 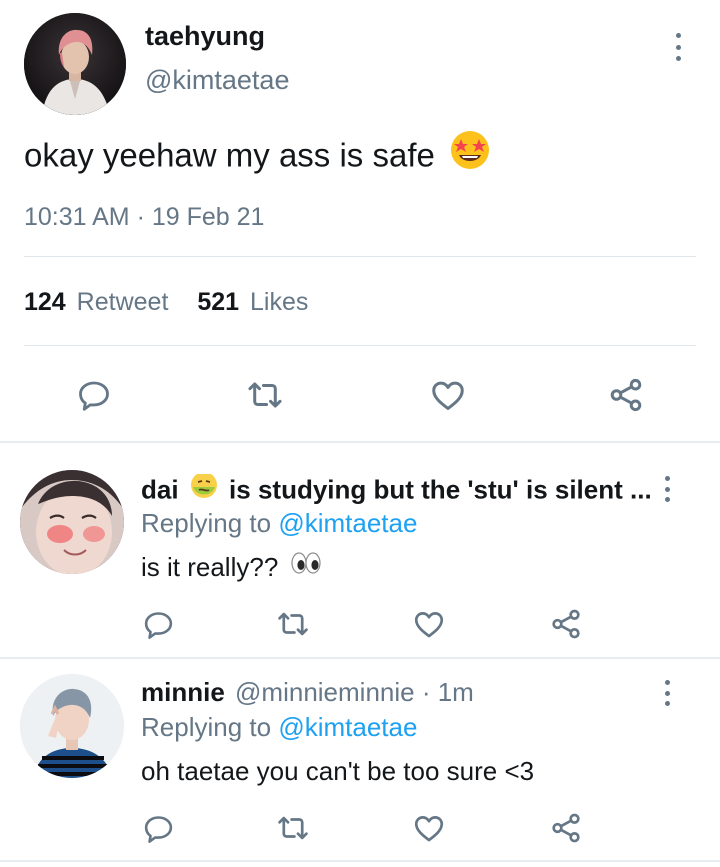 What do you see at coordinates (210, 567) in the screenshot?
I see `reply-text-content: is it really??` at bounding box center [210, 567].